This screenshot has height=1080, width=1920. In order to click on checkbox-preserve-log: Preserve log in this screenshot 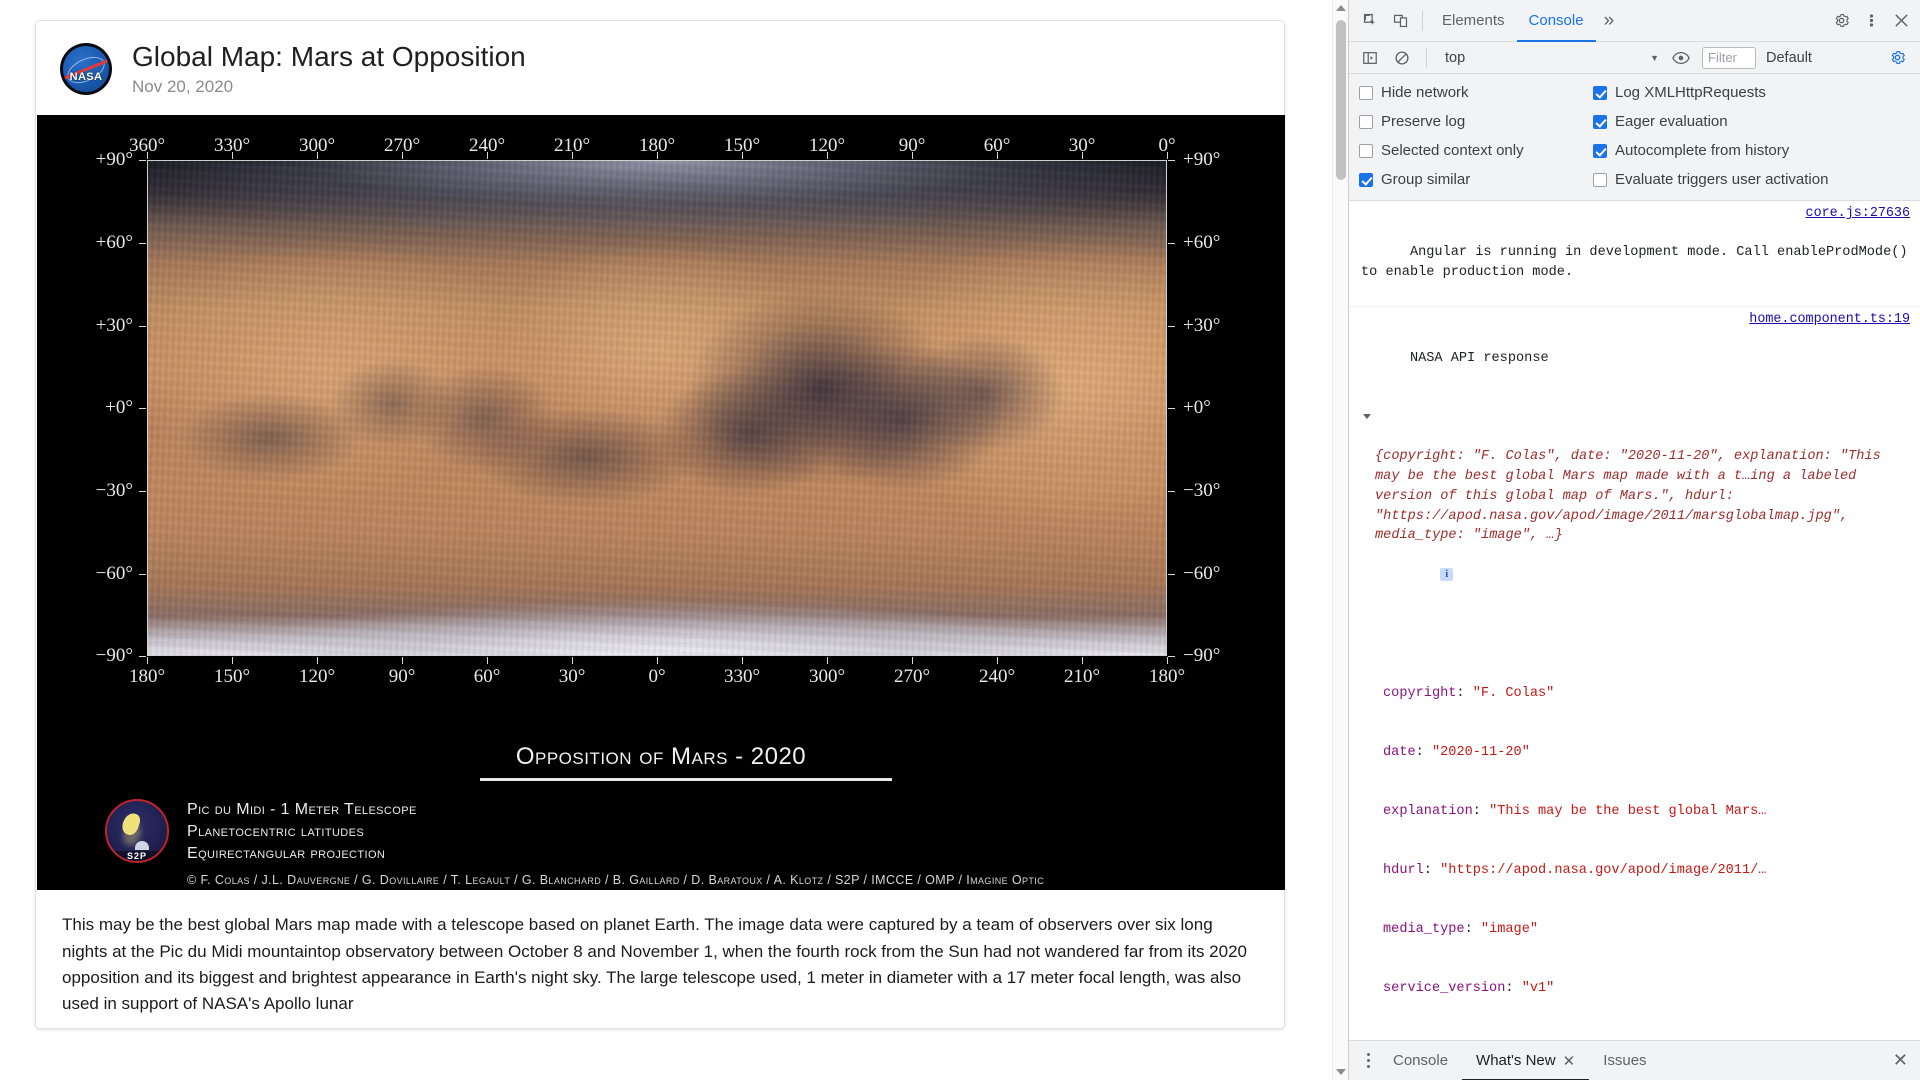, I will do `click(1476, 121)`.